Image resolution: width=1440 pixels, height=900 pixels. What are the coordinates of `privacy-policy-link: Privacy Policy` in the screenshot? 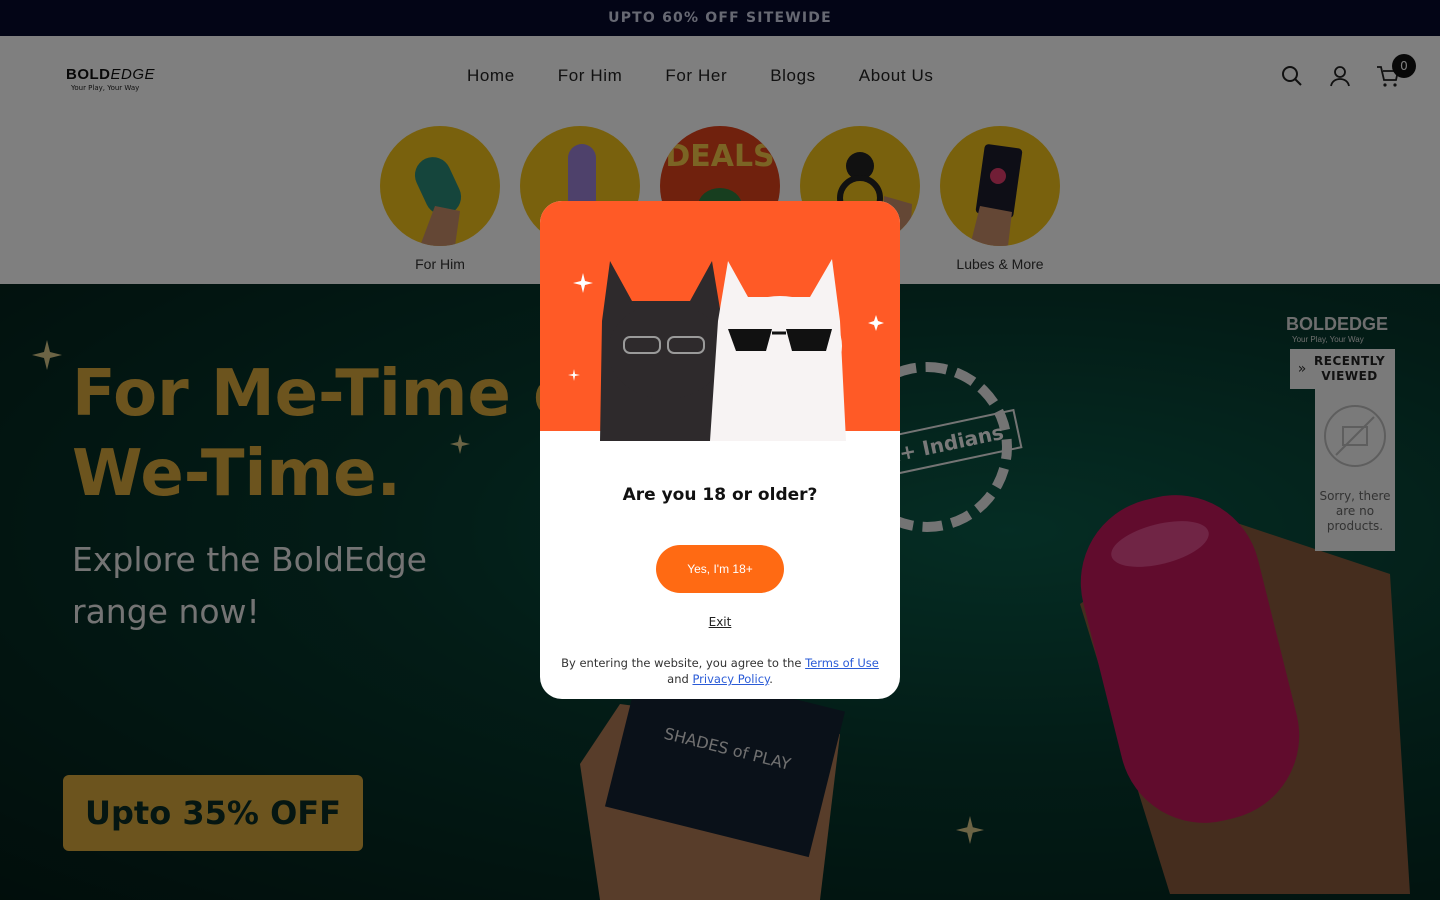 It's located at (730, 679).